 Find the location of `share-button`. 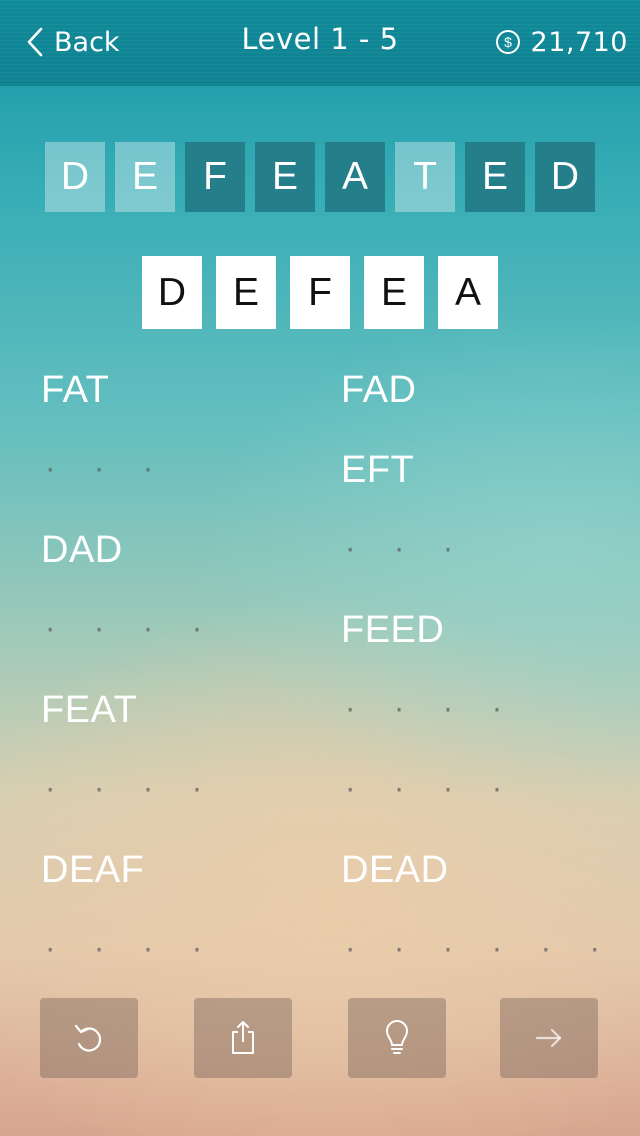

share-button is located at coordinates (243, 1038).